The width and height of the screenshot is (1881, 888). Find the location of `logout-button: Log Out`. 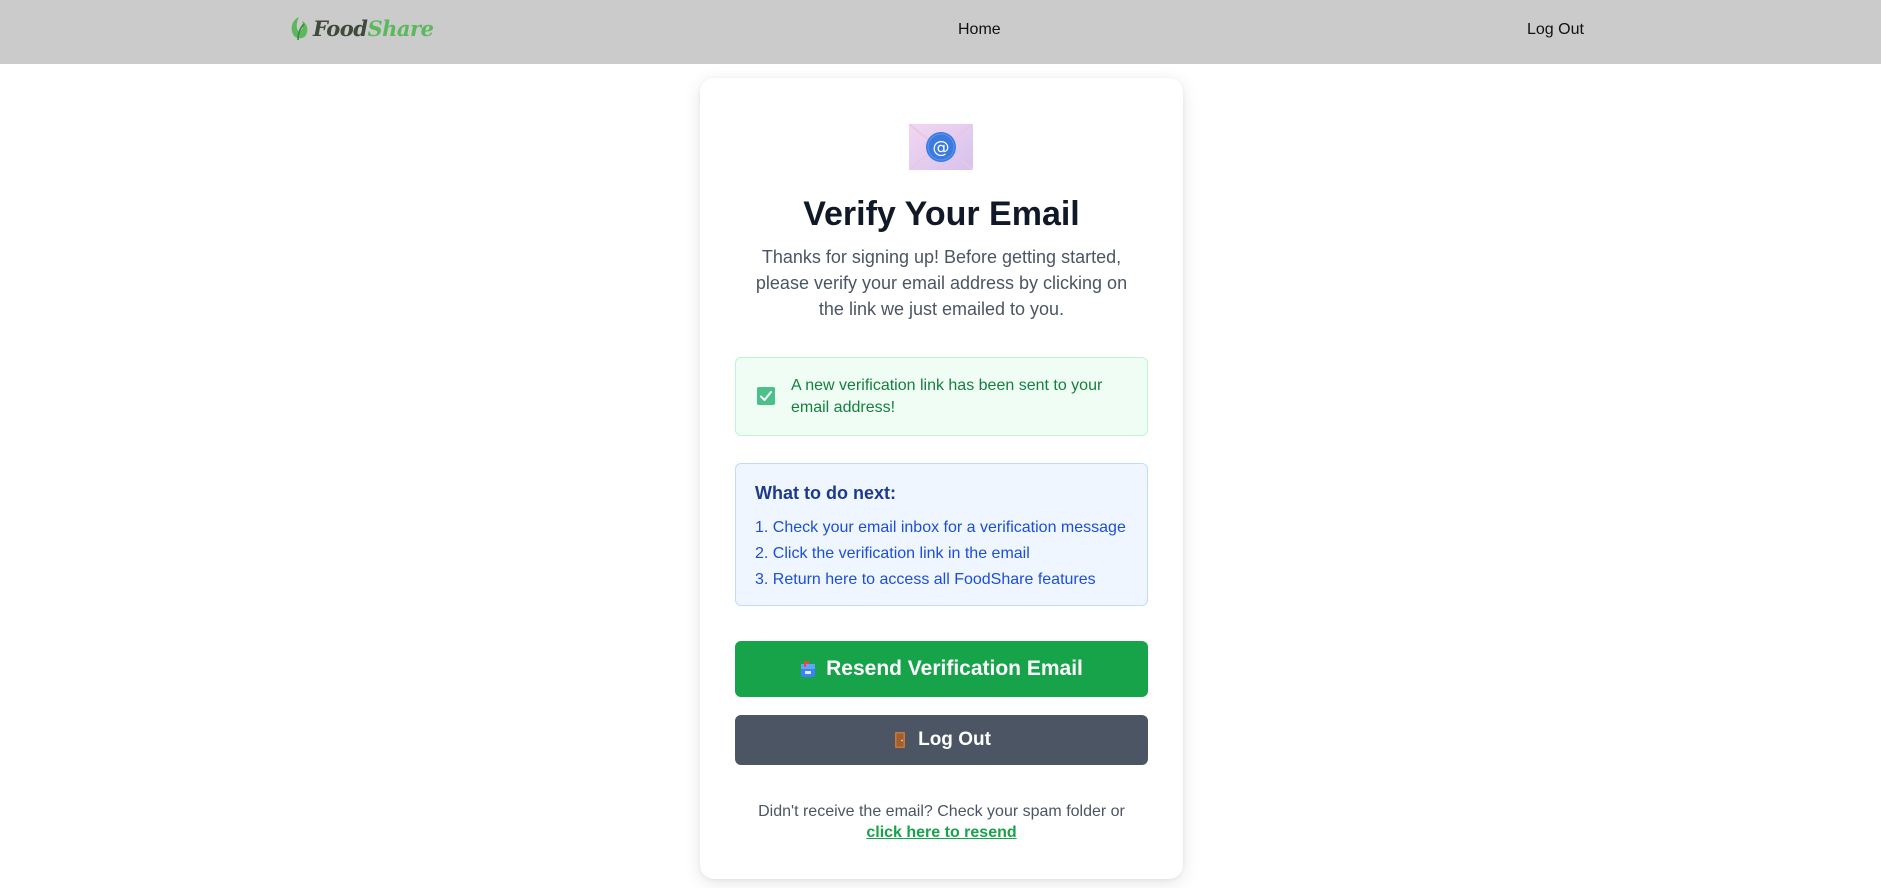

logout-button: Log Out is located at coordinates (941, 740).